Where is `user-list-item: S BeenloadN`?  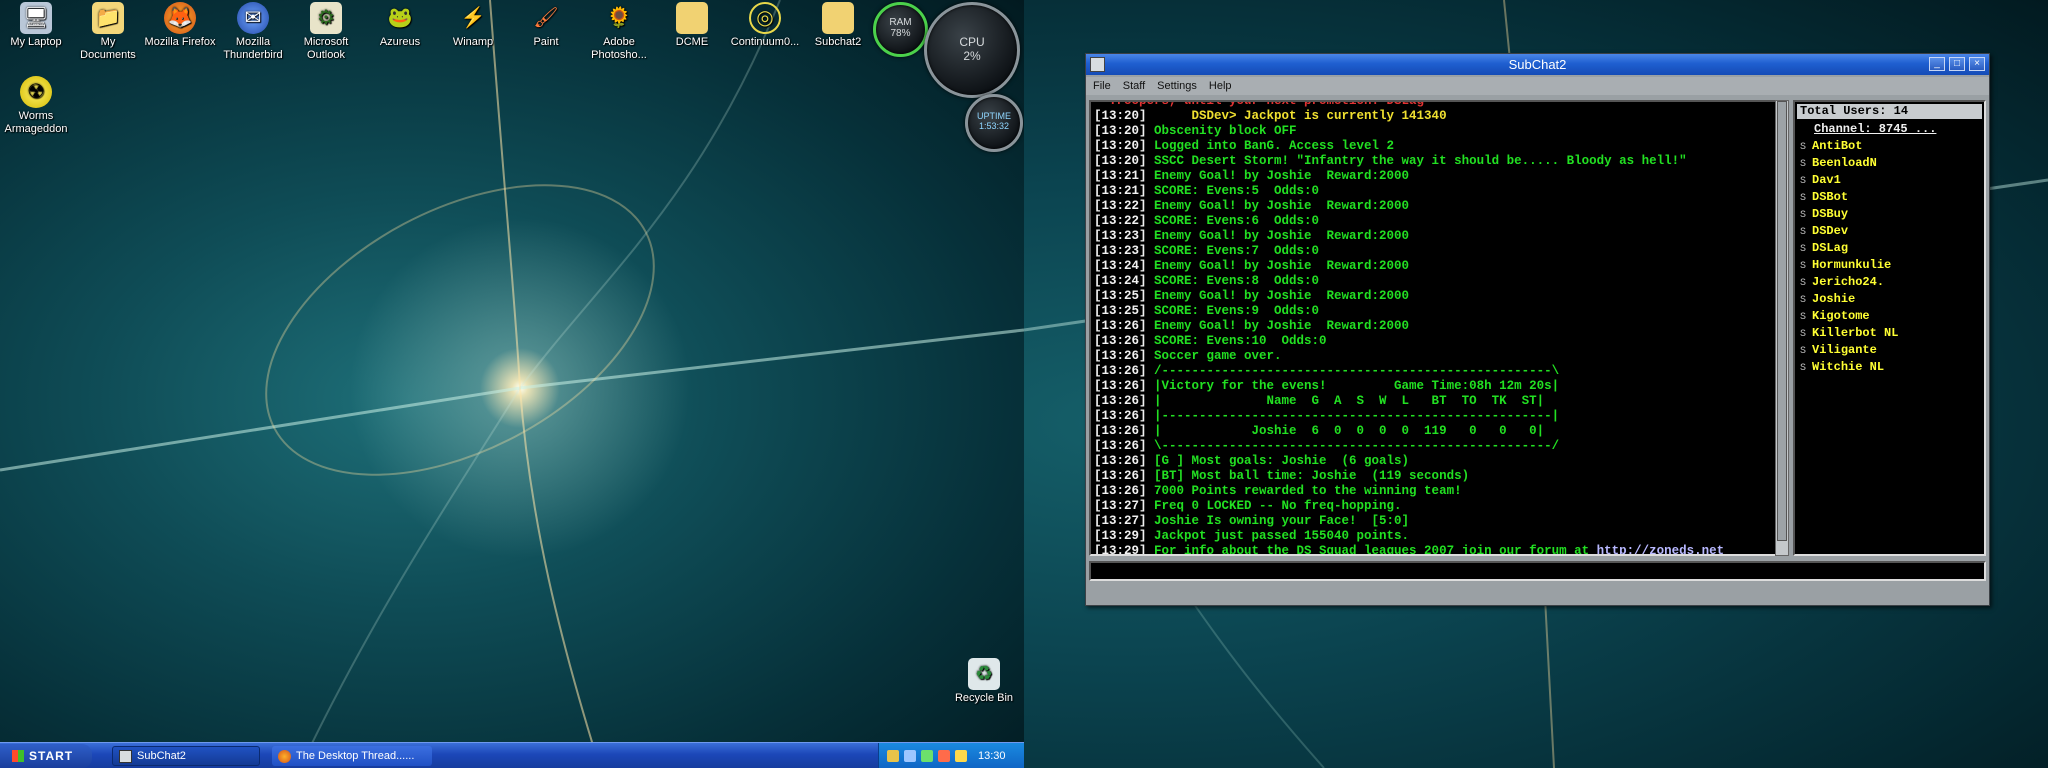
user-list-item: S BeenloadN is located at coordinates (1838, 164).